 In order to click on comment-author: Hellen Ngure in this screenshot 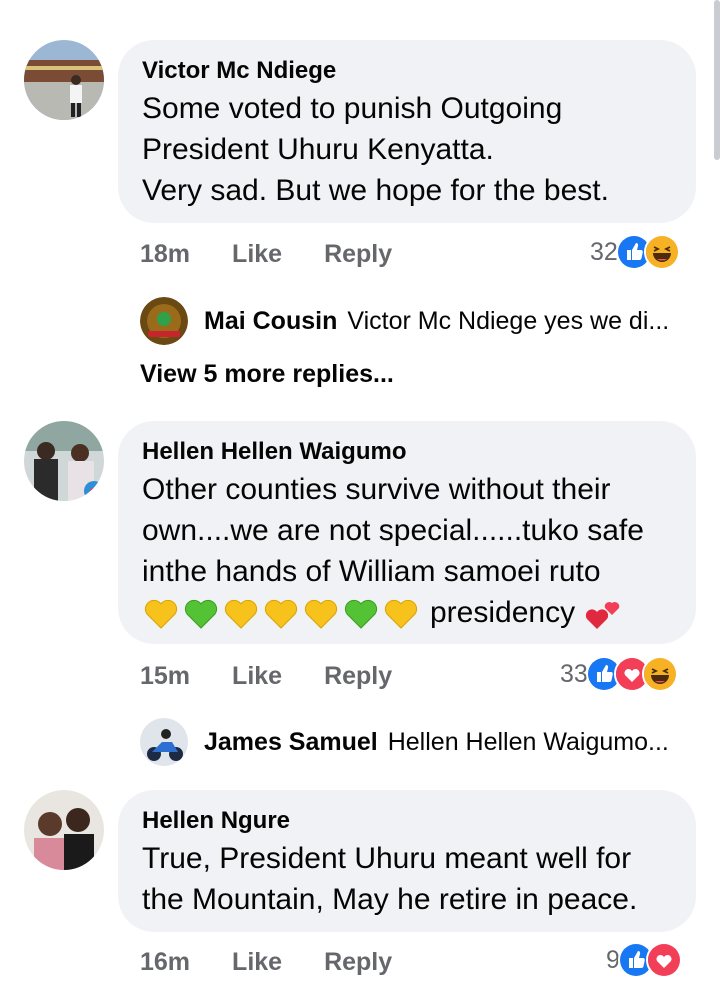, I will do `click(407, 821)`.